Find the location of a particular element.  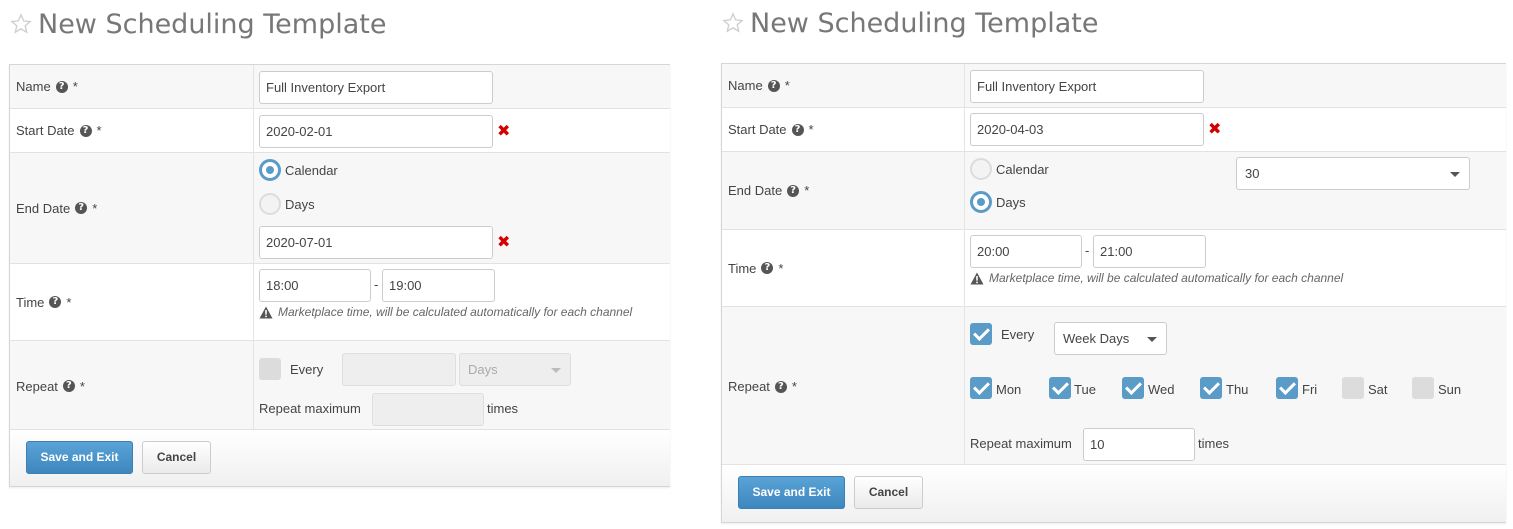

time-from-input: 20:00 is located at coordinates (1026, 251).